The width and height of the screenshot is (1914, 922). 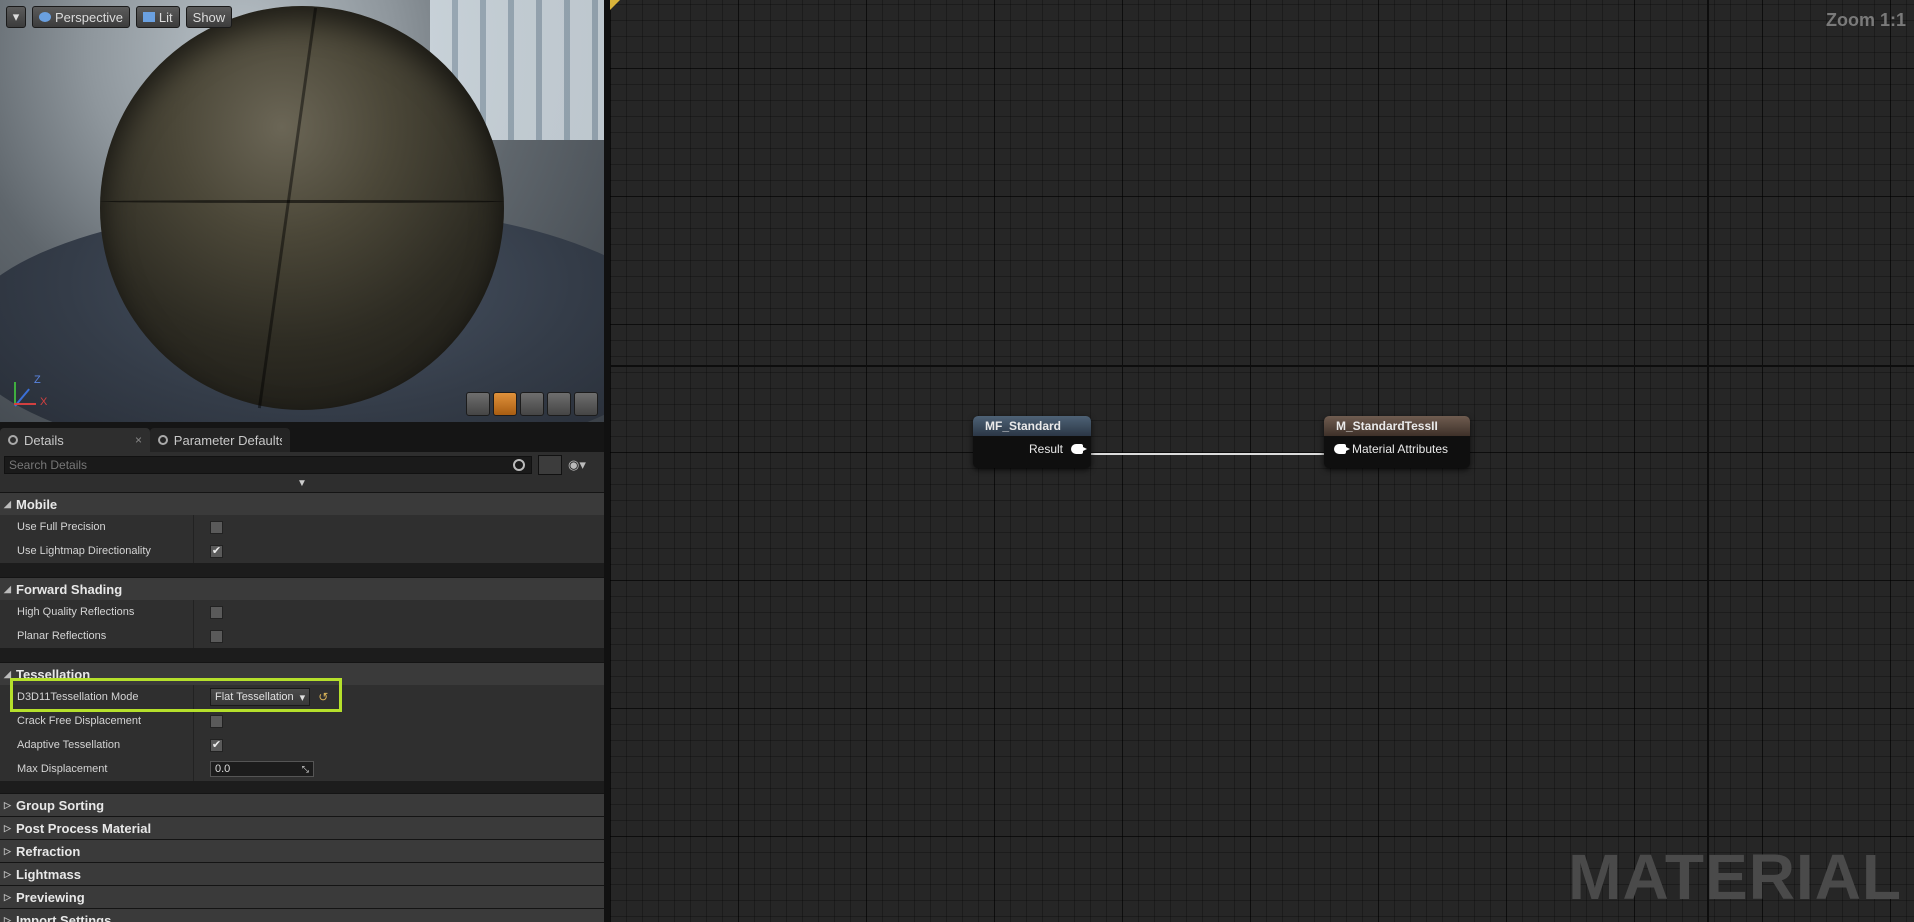 What do you see at coordinates (89, 17) in the screenshot?
I see `perspective-label: Perspective` at bounding box center [89, 17].